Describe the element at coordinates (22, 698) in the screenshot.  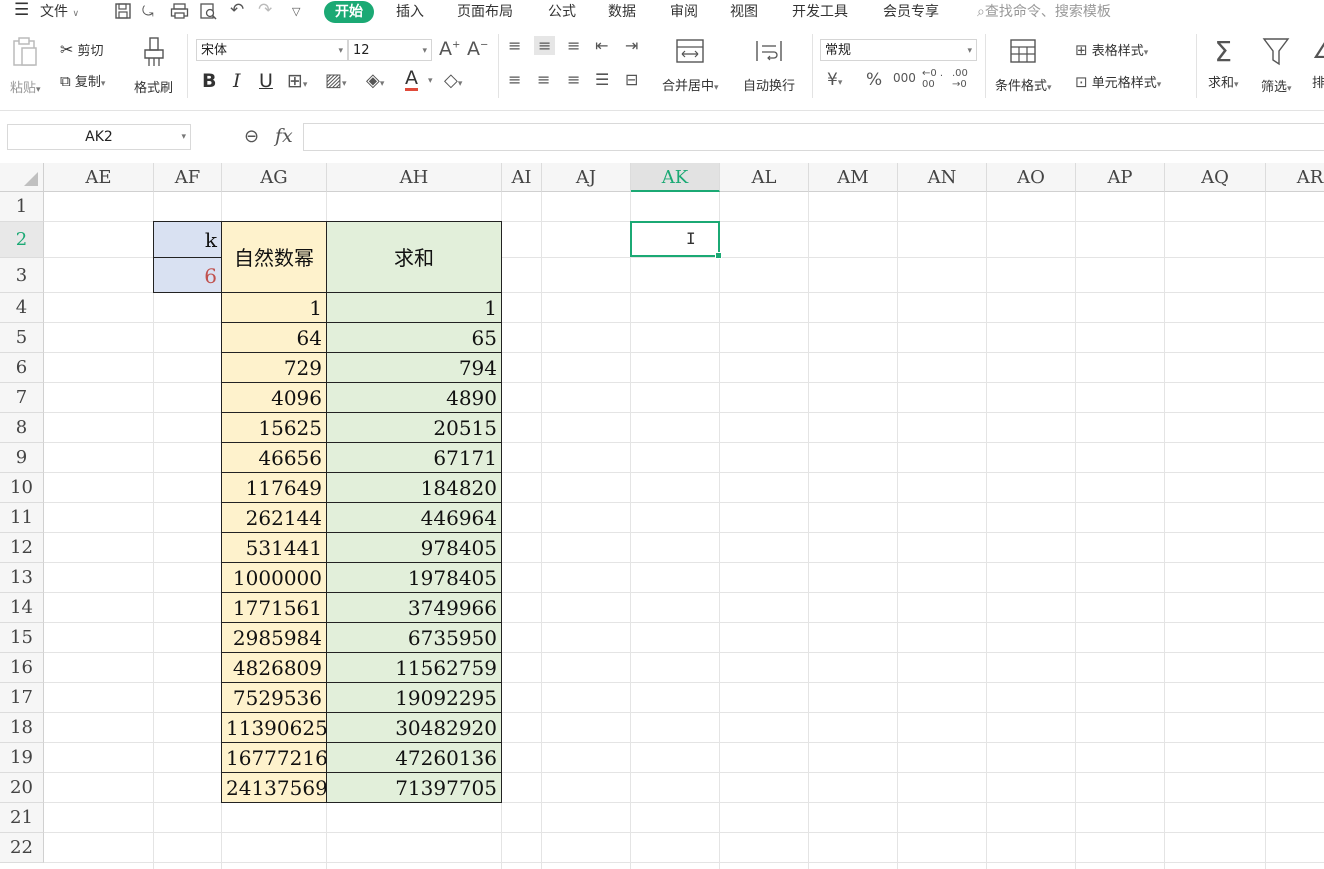
I see `row-header: 17` at that location.